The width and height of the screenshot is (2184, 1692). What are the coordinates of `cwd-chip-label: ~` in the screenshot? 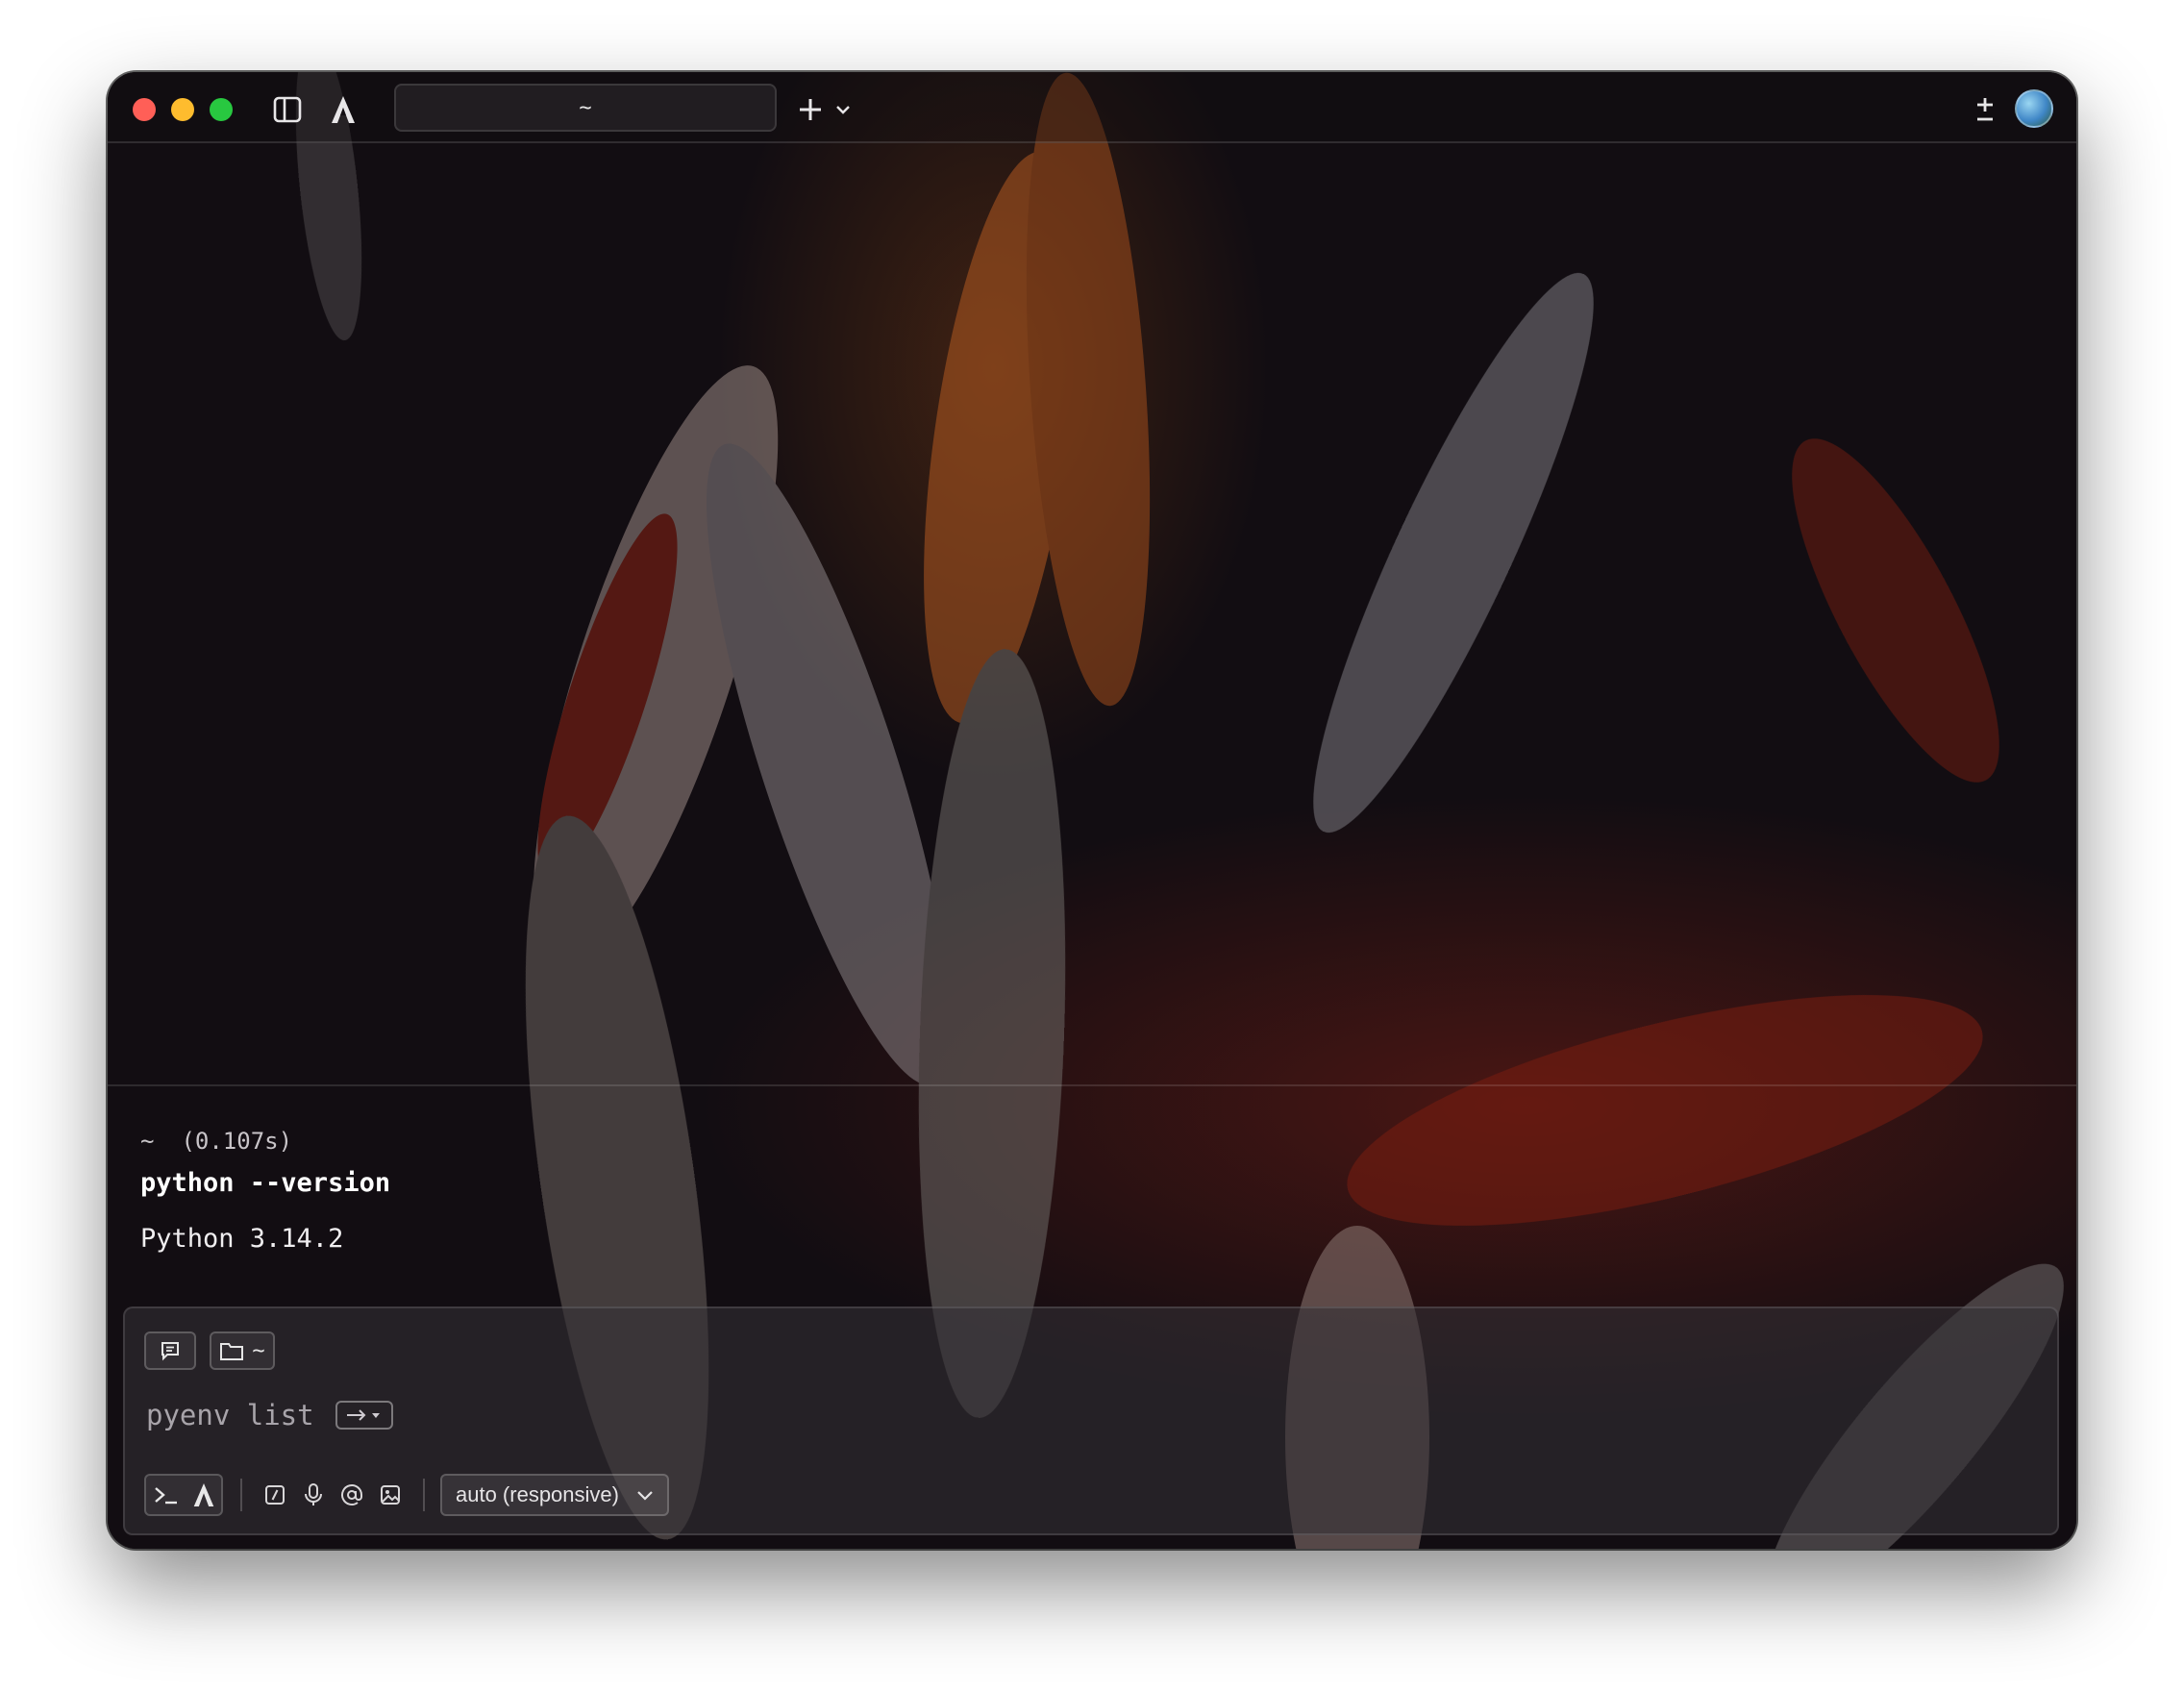 It's located at (259, 1350).